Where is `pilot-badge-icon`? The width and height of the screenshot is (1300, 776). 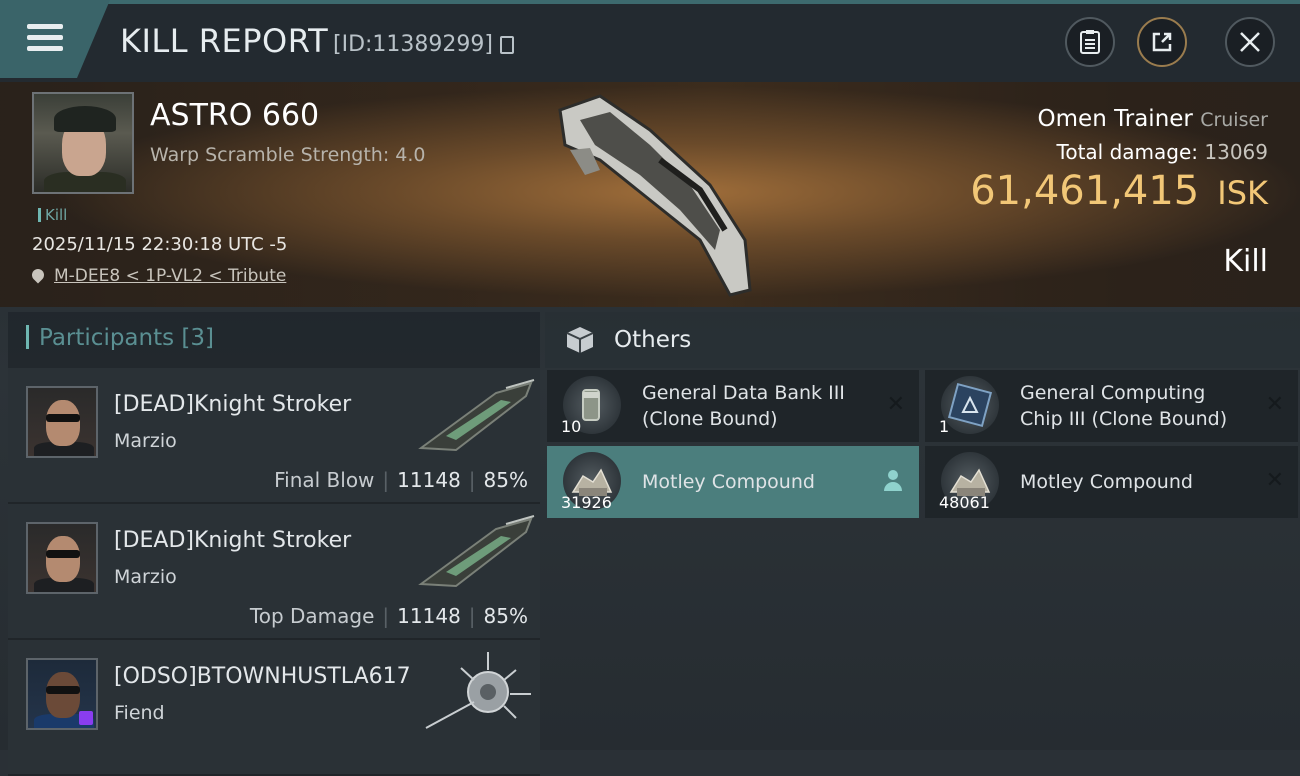 pilot-badge-icon is located at coordinates (86, 718).